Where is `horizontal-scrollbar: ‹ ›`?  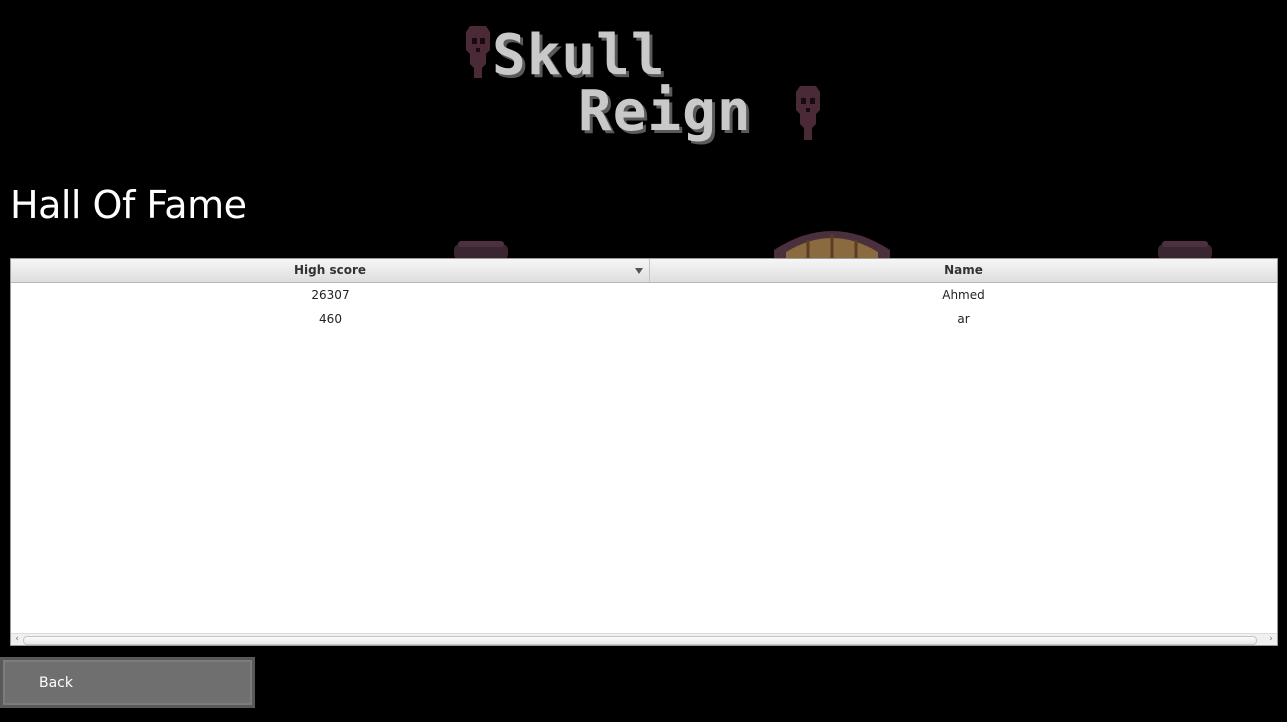 horizontal-scrollbar: ‹ › is located at coordinates (644, 639).